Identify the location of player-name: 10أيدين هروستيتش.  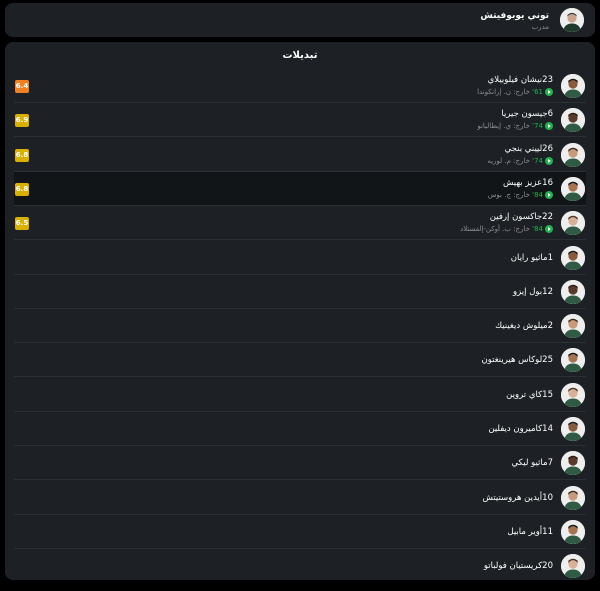
(518, 498).